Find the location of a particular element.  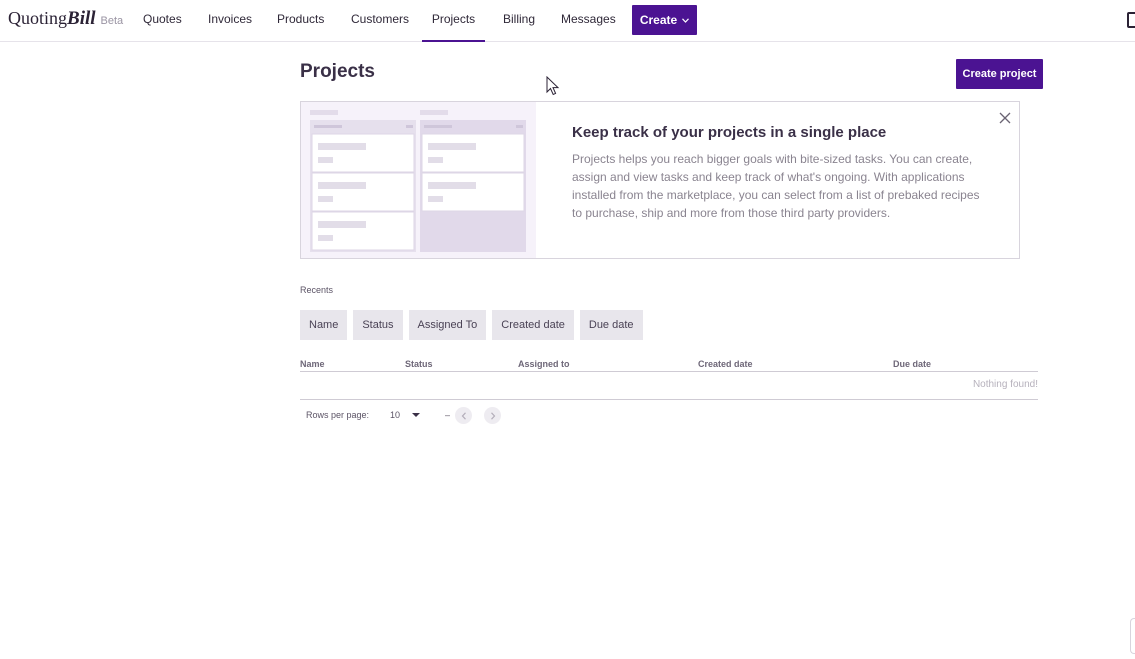

create-menu-button: Create is located at coordinates (664, 20).